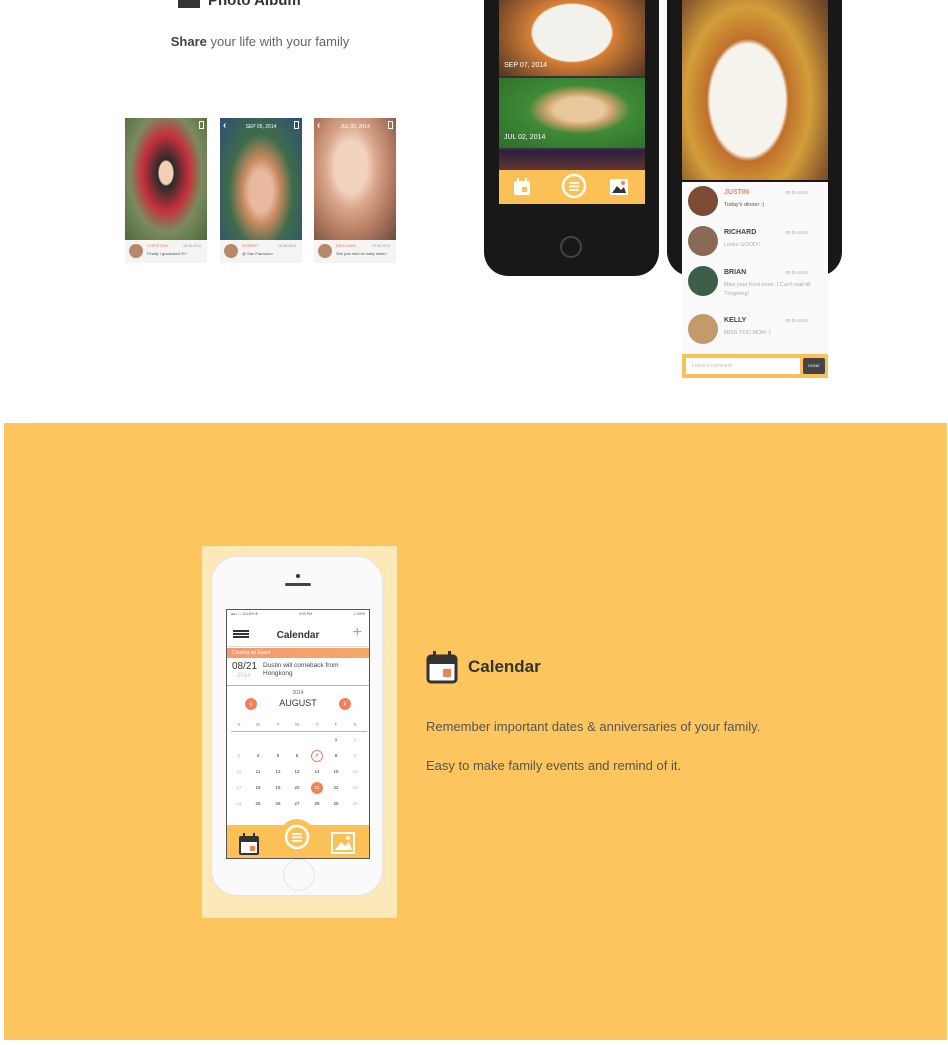 Image resolution: width=948 pixels, height=1045 pixels. I want to click on calendar-day: 30, so click(355, 803).